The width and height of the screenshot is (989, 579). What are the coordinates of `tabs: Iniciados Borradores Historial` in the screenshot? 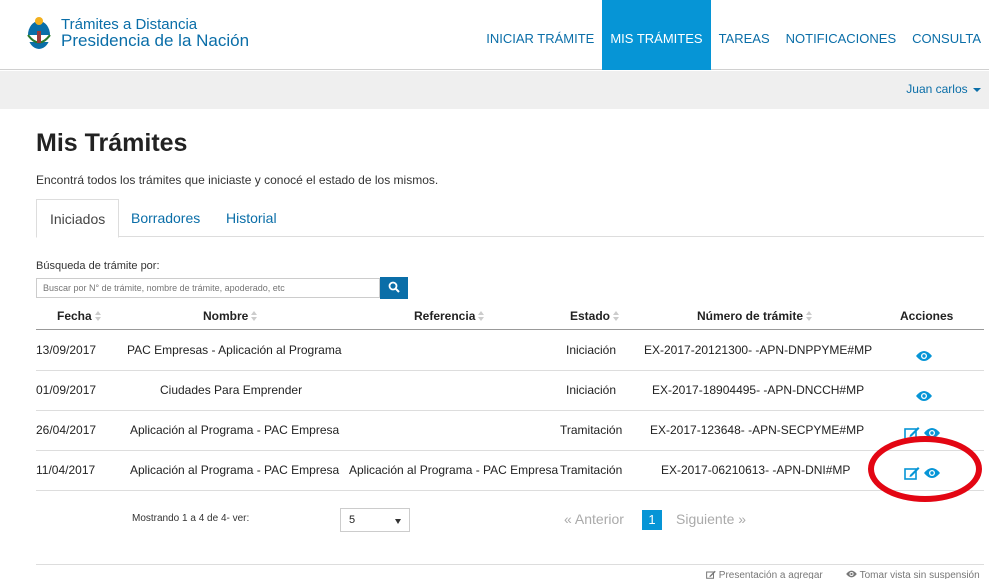 It's located at (510, 218).